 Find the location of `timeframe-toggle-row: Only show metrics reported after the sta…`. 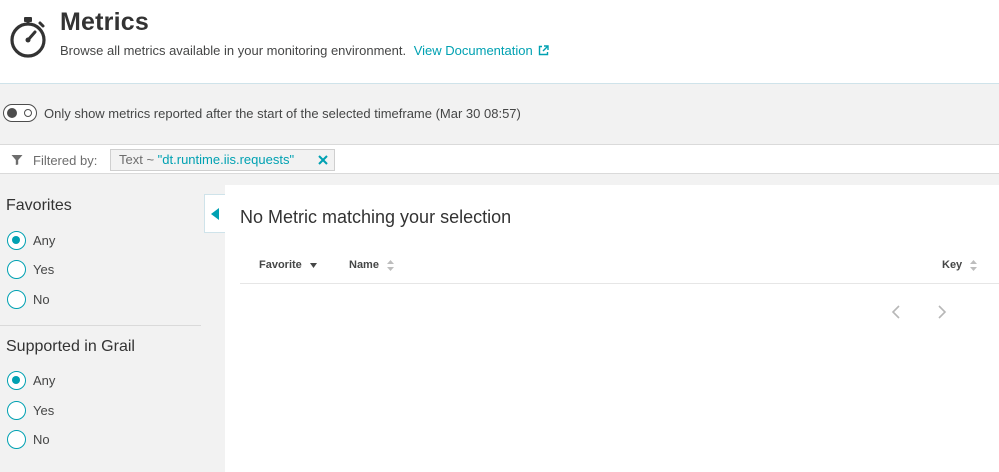

timeframe-toggle-row: Only show metrics reported after the sta… is located at coordinates (499, 113).